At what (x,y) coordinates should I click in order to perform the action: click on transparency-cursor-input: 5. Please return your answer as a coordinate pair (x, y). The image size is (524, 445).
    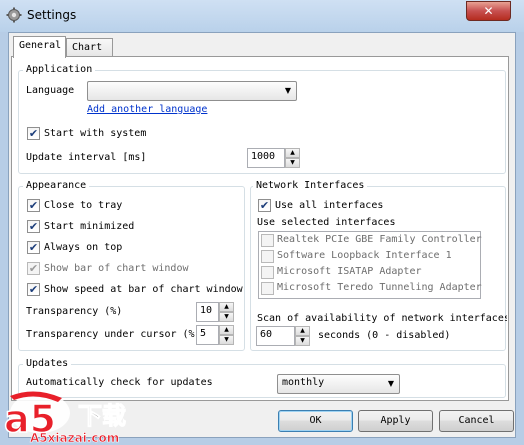
    Looking at the image, I should click on (207, 335).